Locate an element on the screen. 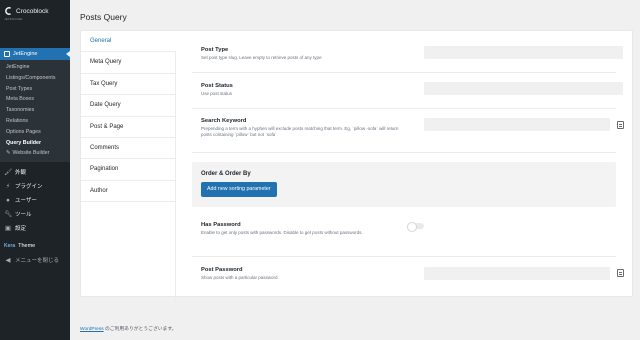 This screenshot has width=640, height=340. post-status-row: Post Status Use post status is located at coordinates (407, 91).